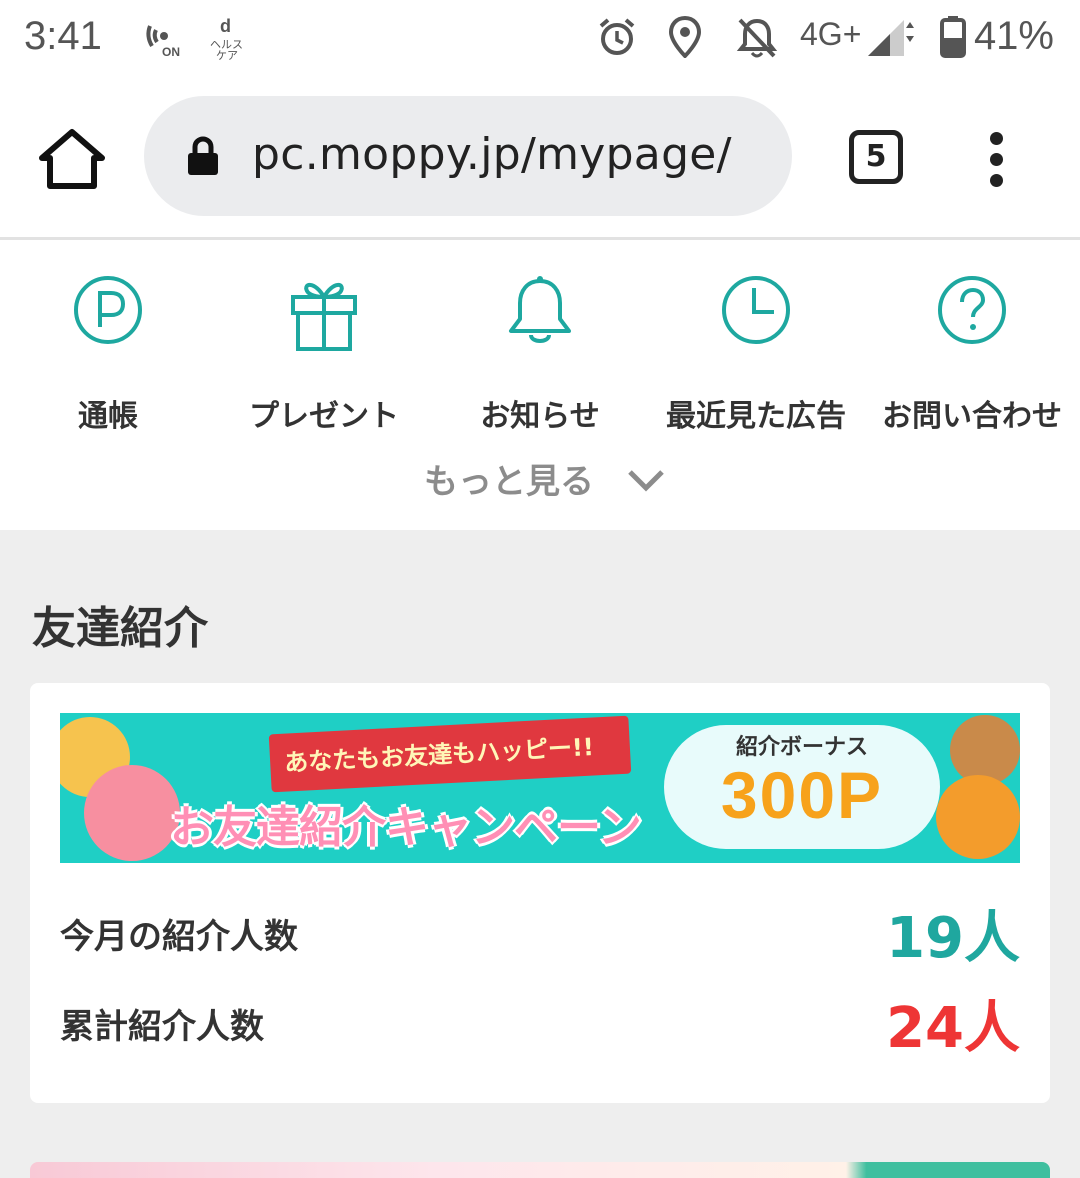  Describe the element at coordinates (953, 938) in the screenshot. I see `this-month-referrals-value: 19人` at that location.